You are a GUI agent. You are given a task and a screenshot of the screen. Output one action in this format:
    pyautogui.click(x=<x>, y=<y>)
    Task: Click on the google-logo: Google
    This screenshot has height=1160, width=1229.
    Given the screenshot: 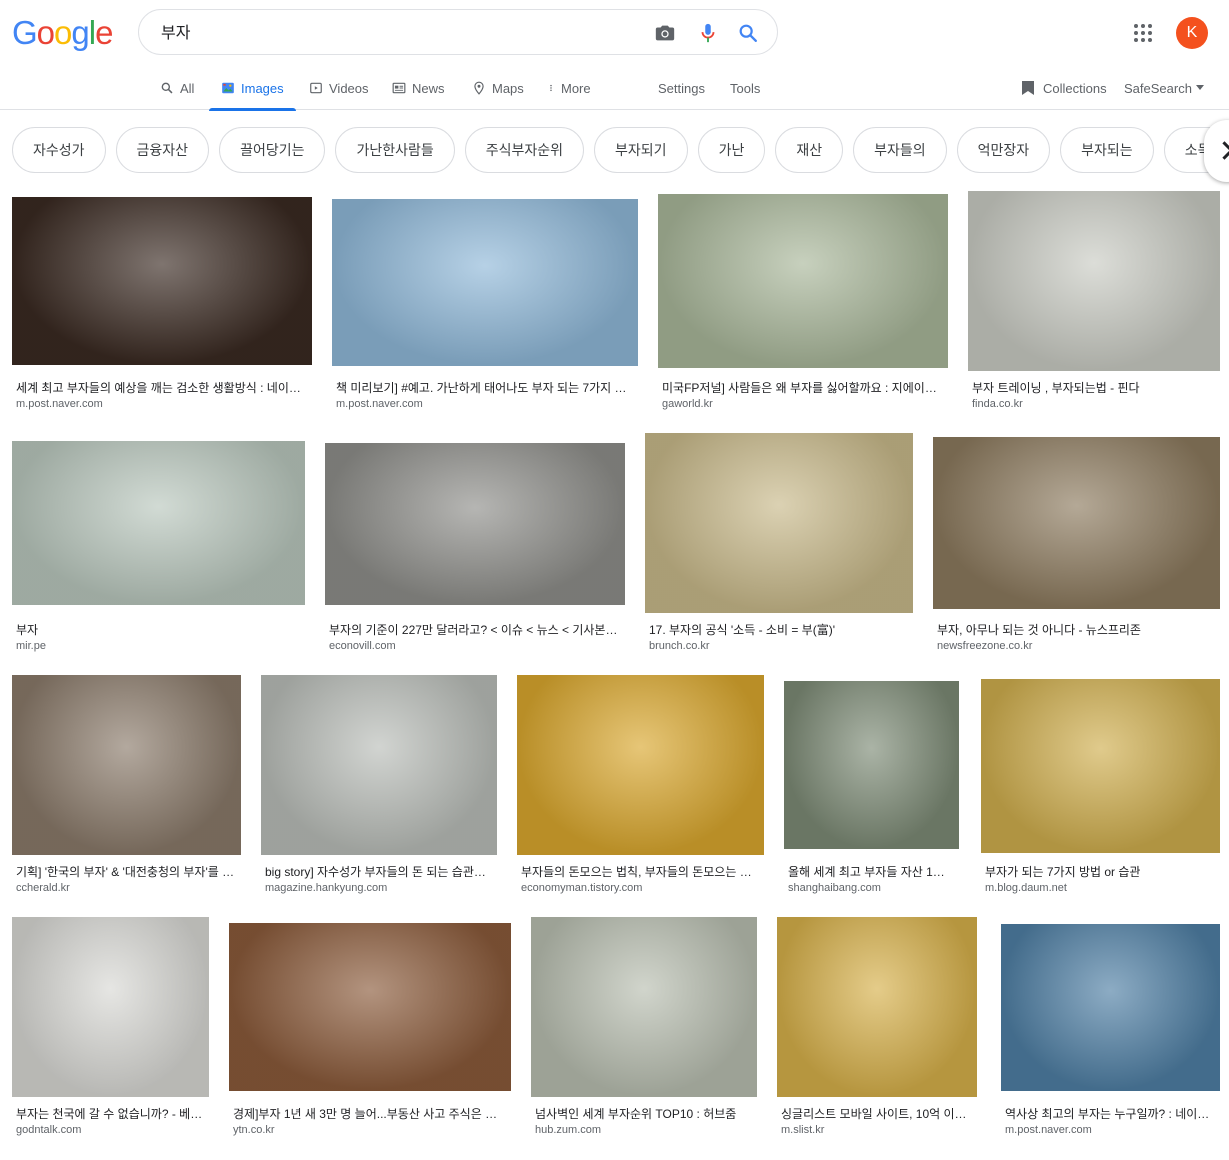 What is the action you would take?
    pyautogui.click(x=62, y=33)
    